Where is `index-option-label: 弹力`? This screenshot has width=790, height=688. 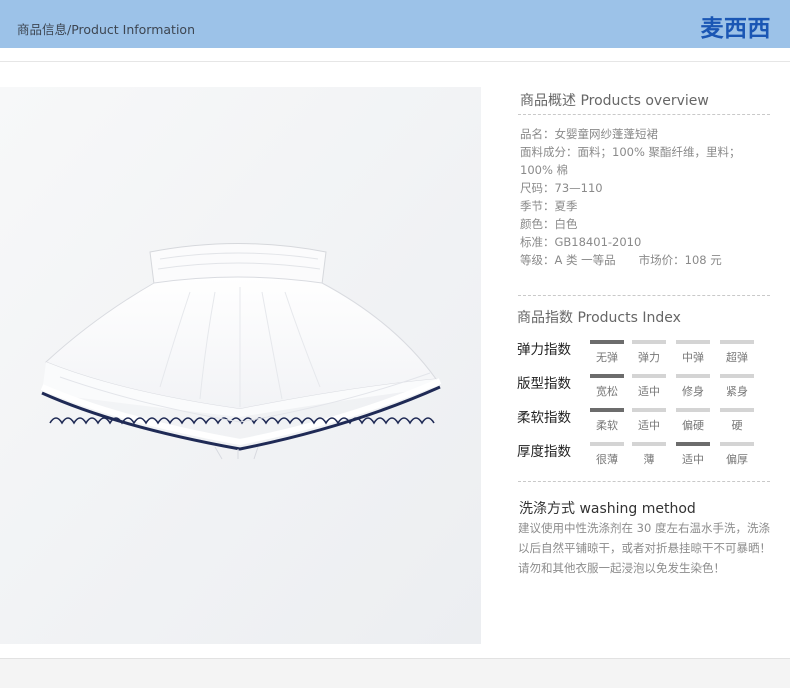 index-option-label: 弹力 is located at coordinates (649, 357).